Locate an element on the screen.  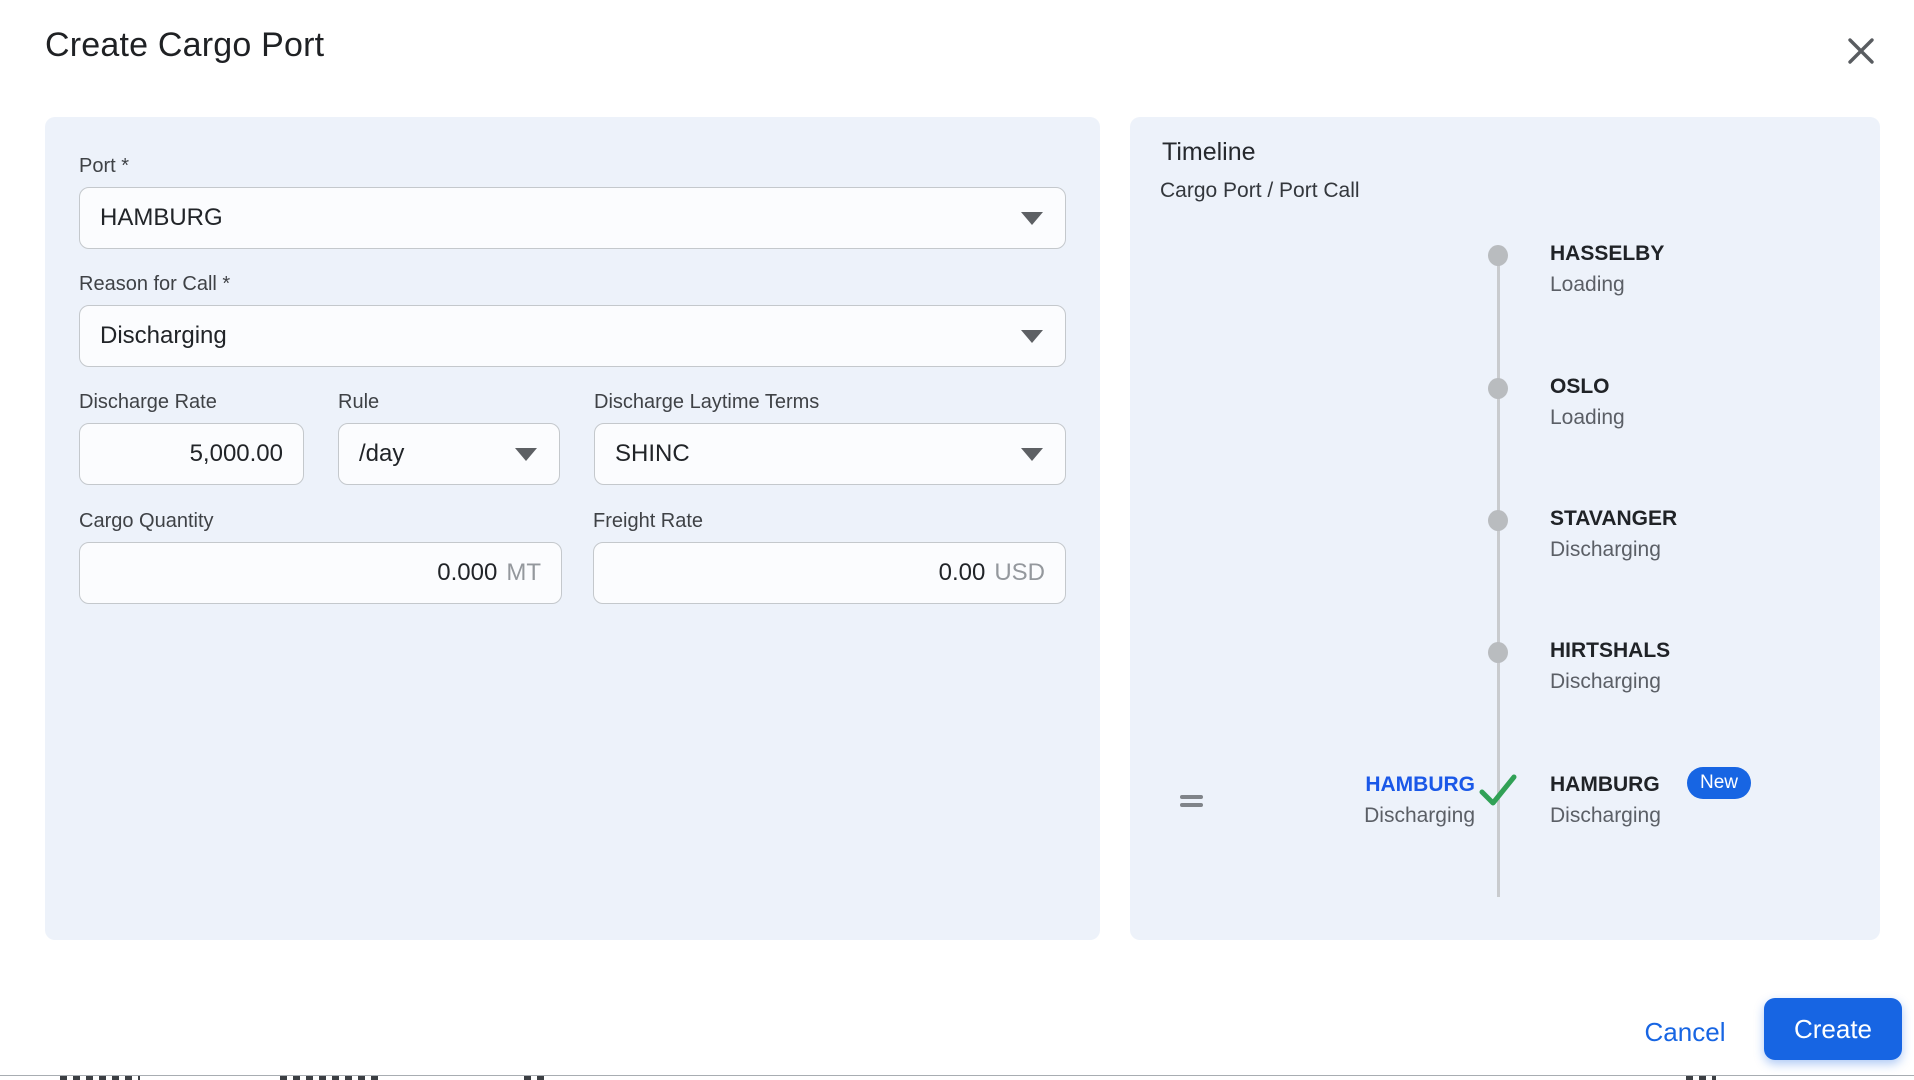
timeline-port-name: OSLO is located at coordinates (1580, 386).